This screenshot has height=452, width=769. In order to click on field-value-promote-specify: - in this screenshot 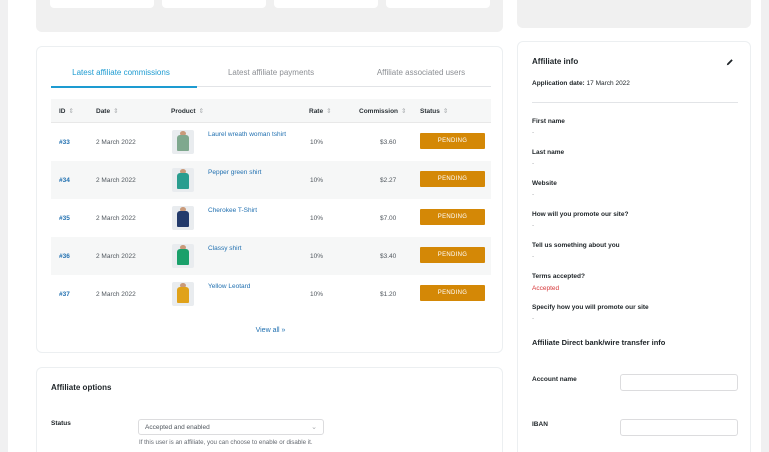, I will do `click(533, 318)`.